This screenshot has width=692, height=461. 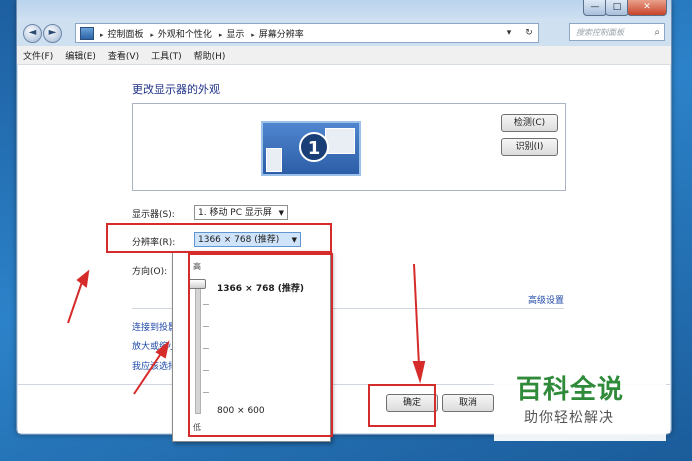 I want to click on refresh-button: ↻, so click(x=529, y=33).